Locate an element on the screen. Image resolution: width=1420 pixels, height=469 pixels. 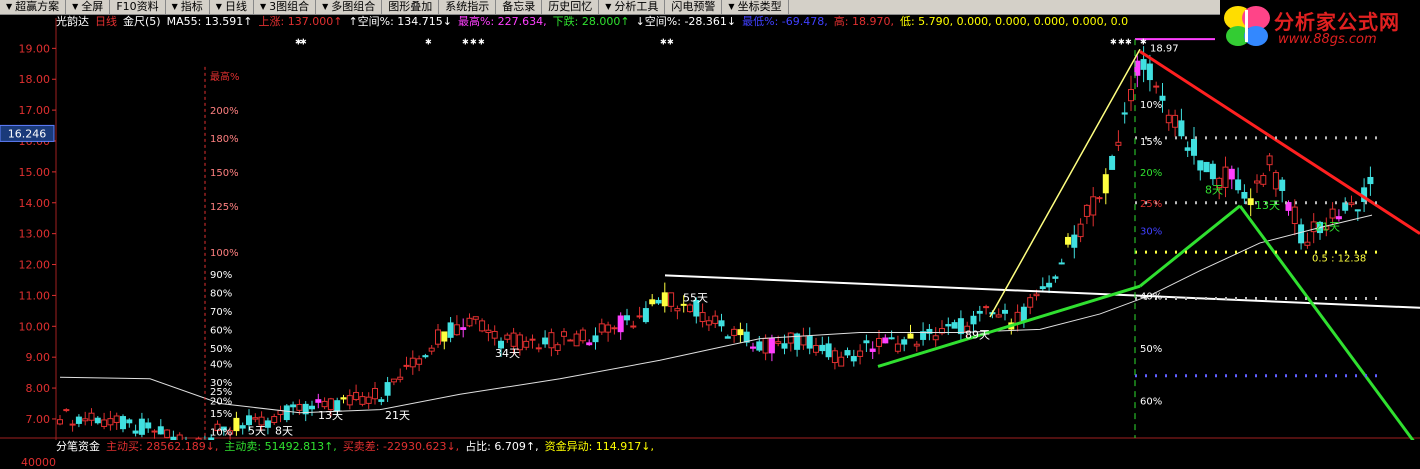
y-tick-label: 11.00 is located at coordinates (35, 295).